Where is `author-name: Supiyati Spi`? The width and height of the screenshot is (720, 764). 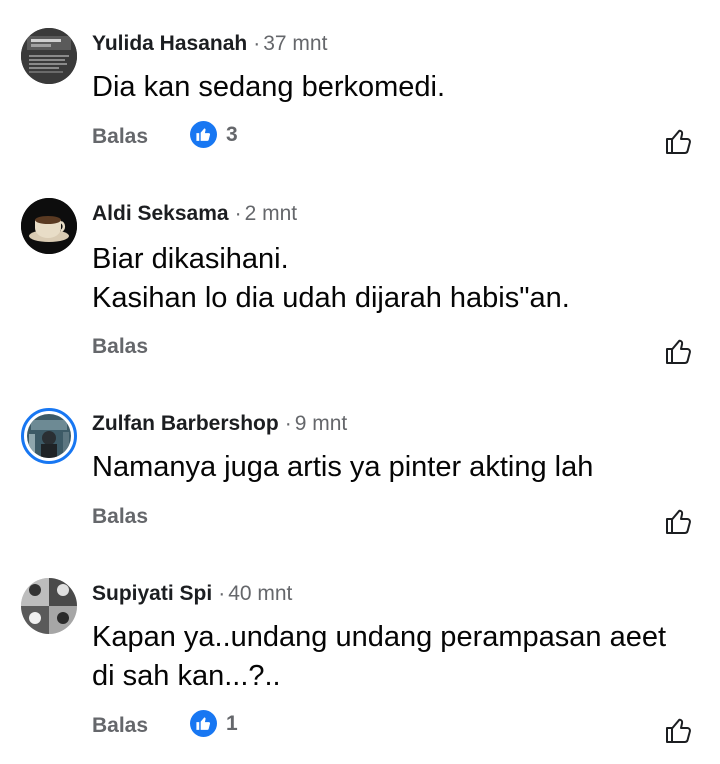
author-name: Supiyati Spi is located at coordinates (152, 593).